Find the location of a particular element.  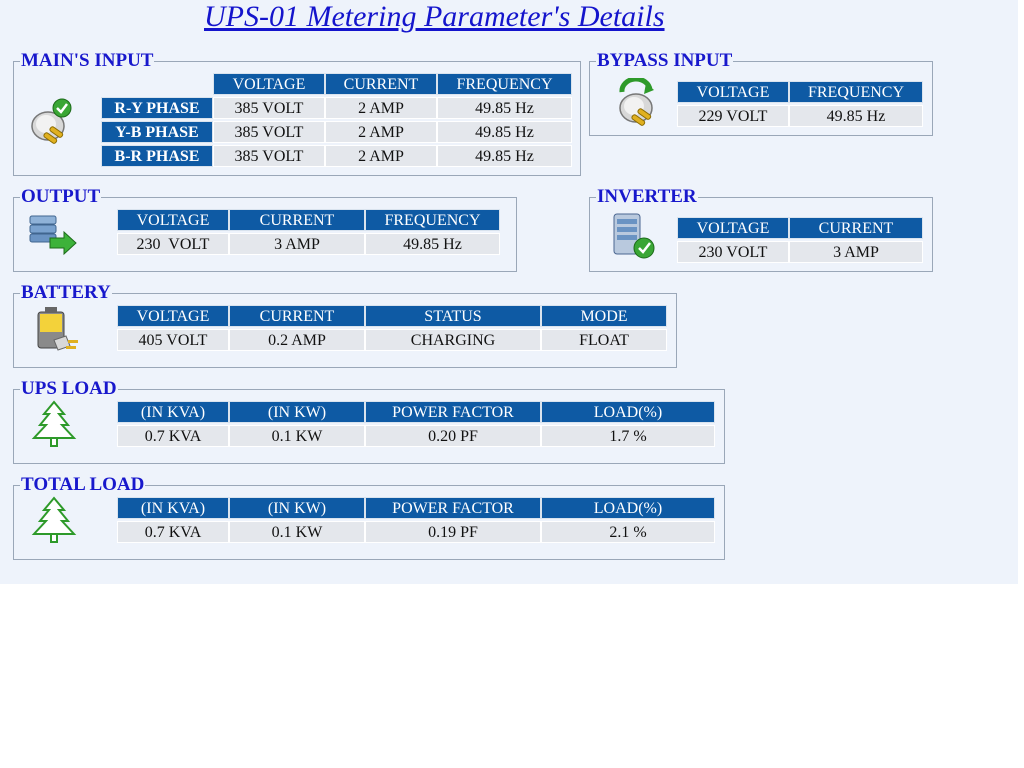

total-load-kva-value: 0.7 KVA is located at coordinates (173, 532).